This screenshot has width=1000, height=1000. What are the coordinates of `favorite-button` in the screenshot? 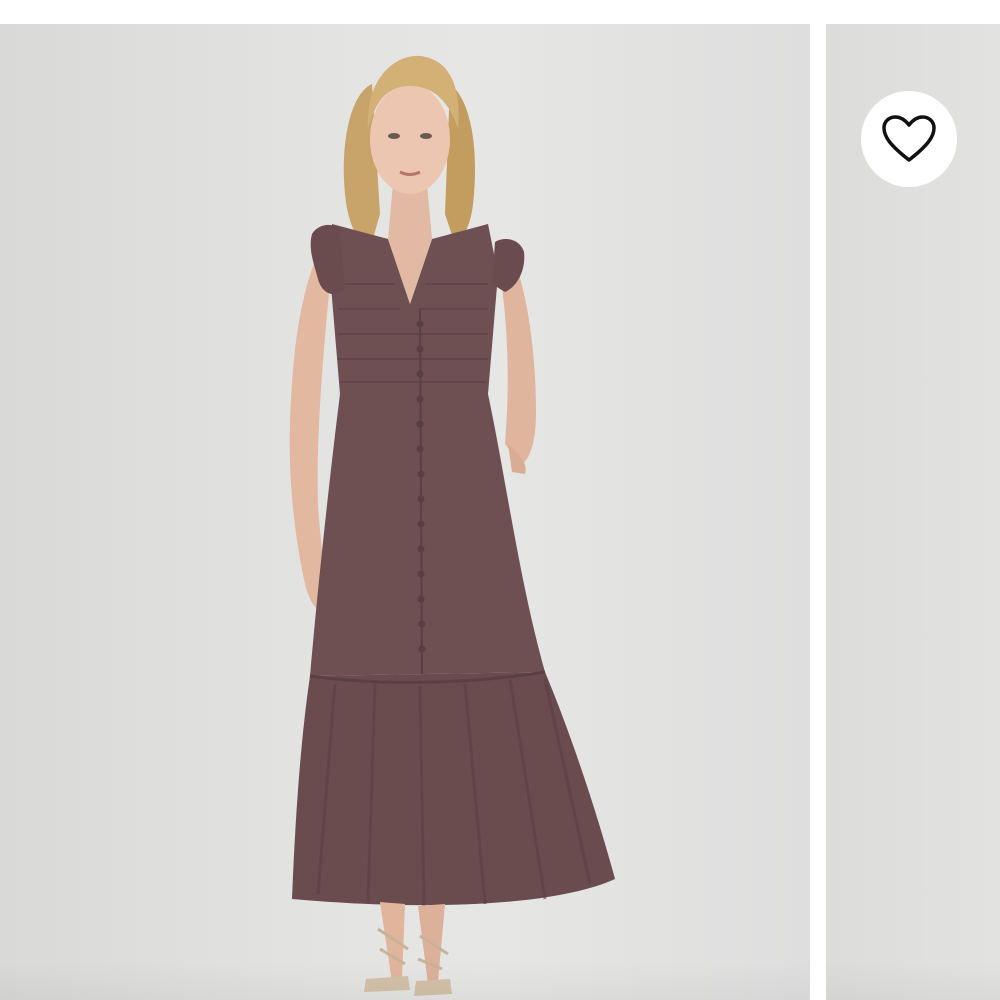 It's located at (909, 139).